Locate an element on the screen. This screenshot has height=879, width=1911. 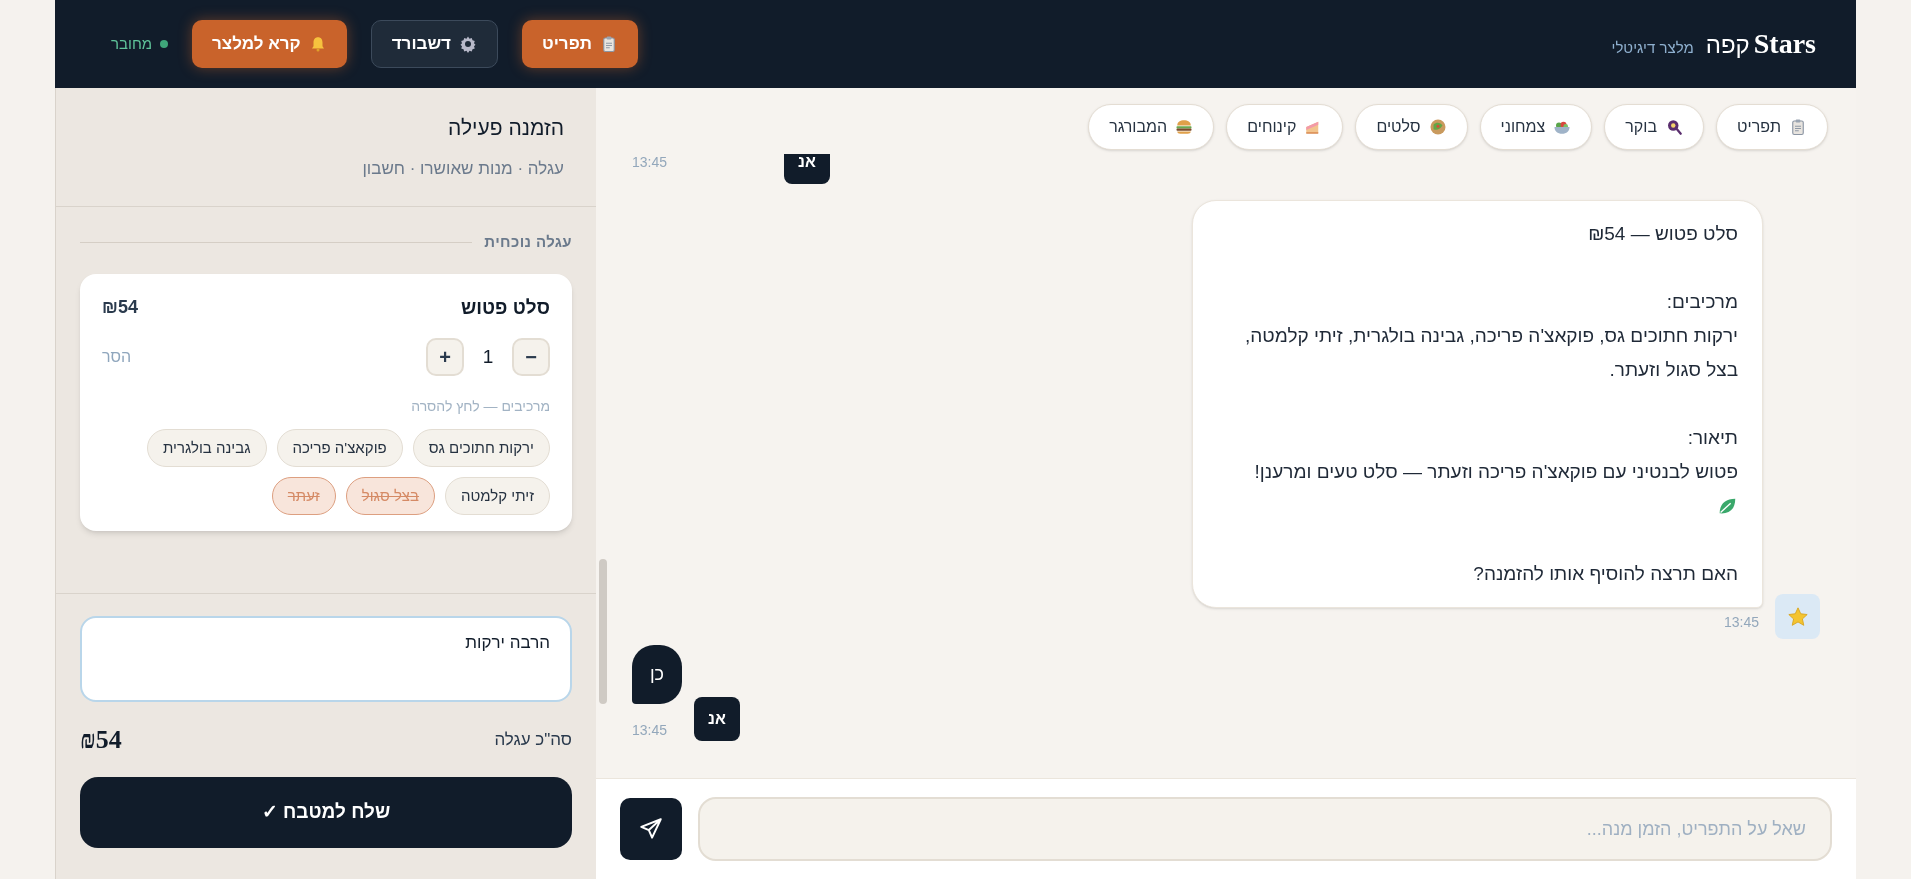
message-bubble: סלט פטוש — ₪54 מרכיבים: ירקות חתוכים גס, פוקאצ'ה פריכה, גבינה בולגרית, זיתי קלמטה, בצל סגול וזעתר. תיאור: פטוש לבנטיני עם פוקאצ'ה פריכה וזעתר — סלט טעים ומרענן! האם תרצה להוסיף אותו להזמנה? is located at coordinates (1477, 404).